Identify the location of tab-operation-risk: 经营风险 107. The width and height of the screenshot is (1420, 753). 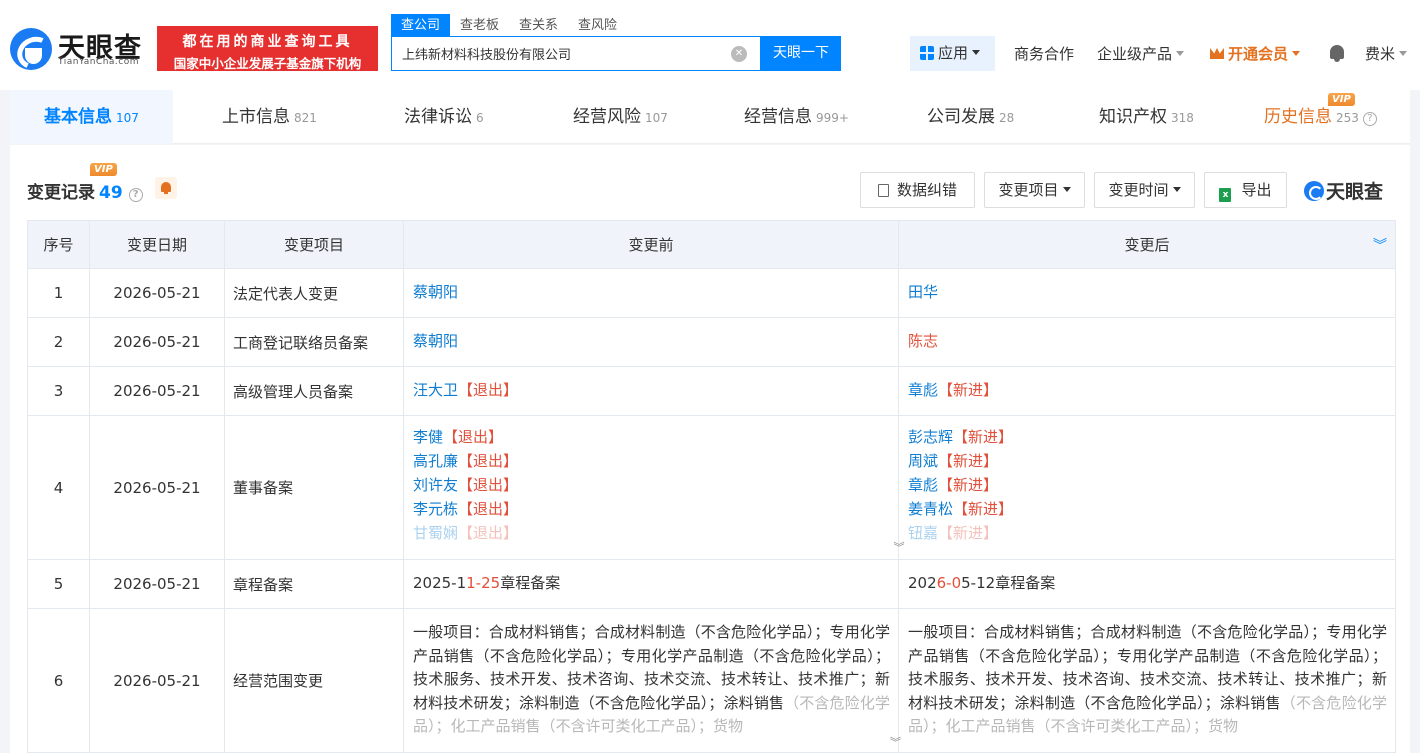
(620, 117).